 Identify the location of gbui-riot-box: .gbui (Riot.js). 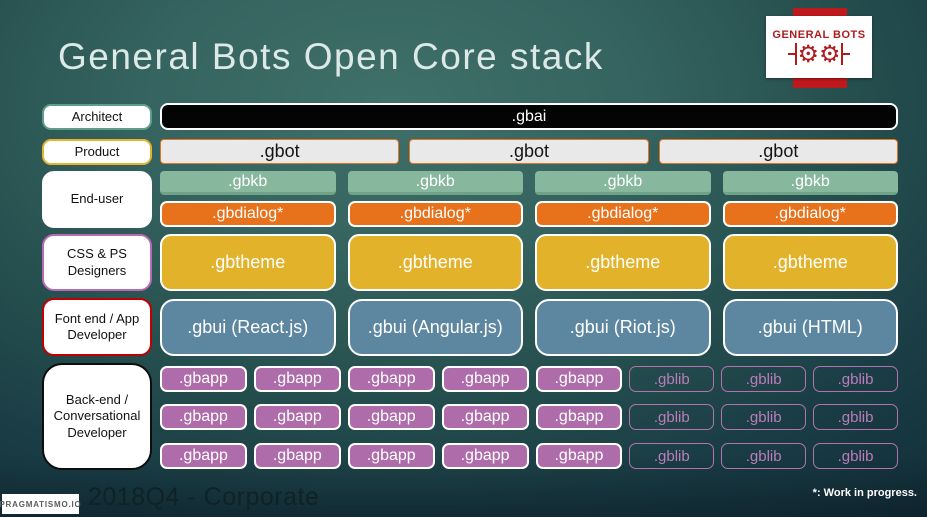
(623, 327).